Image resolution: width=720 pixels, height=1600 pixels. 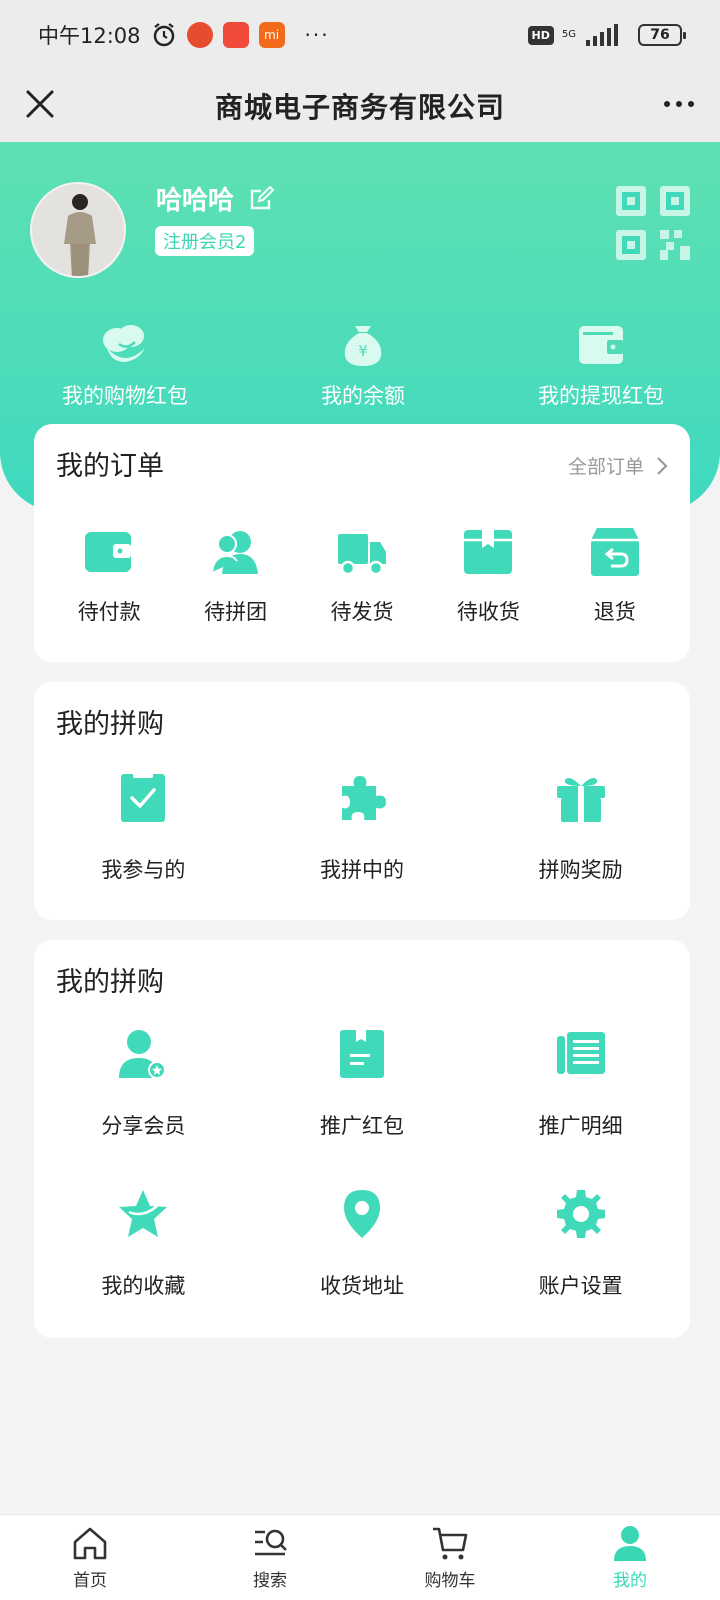 I want to click on more-menu-icon, so click(x=674, y=104).